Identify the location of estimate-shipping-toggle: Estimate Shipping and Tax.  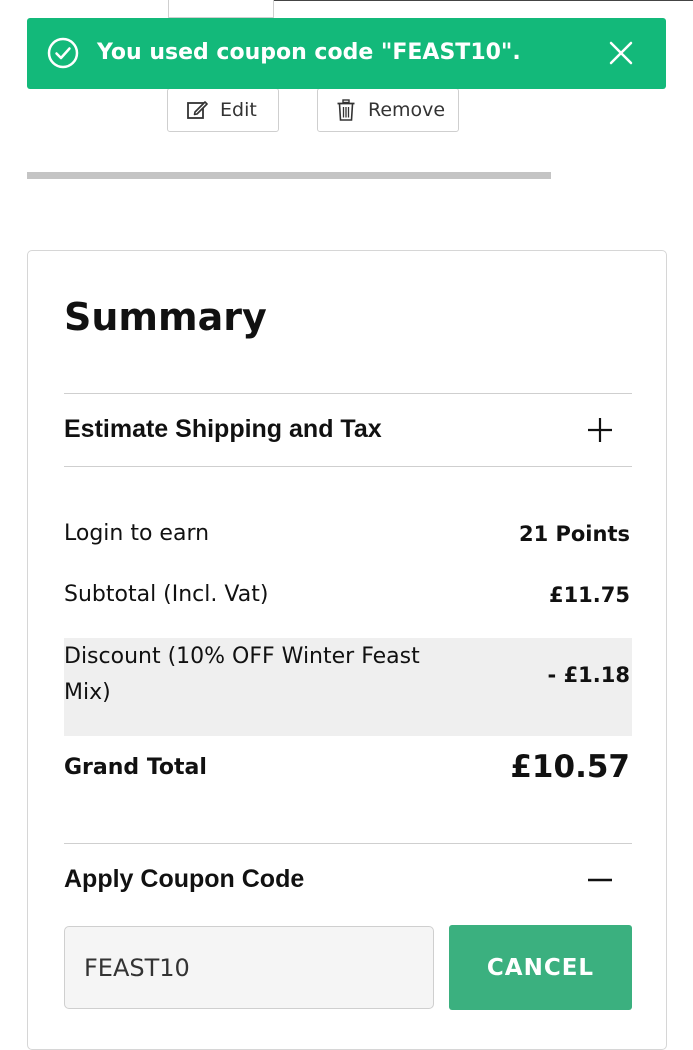
(223, 429).